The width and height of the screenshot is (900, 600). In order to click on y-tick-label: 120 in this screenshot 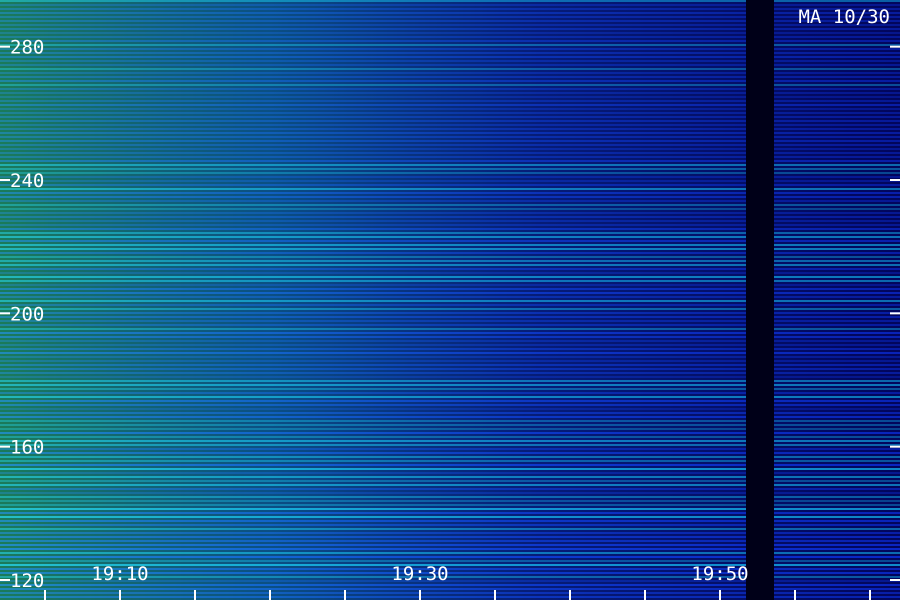, I will do `click(27, 581)`.